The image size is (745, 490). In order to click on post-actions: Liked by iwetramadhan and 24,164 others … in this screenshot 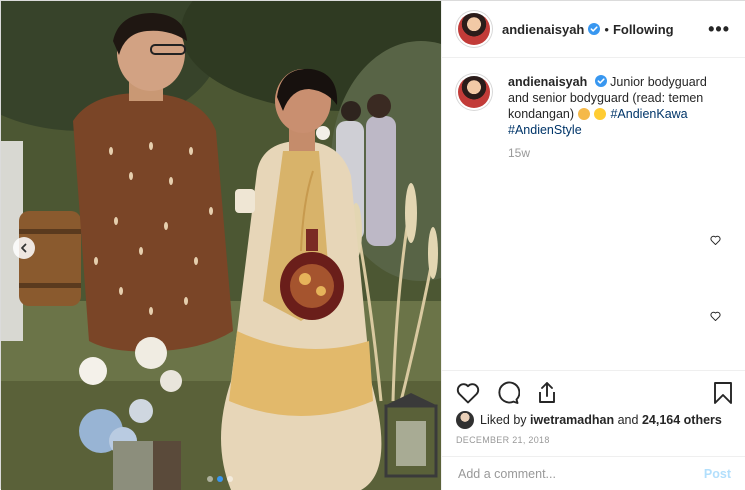, I will do `click(593, 407)`.